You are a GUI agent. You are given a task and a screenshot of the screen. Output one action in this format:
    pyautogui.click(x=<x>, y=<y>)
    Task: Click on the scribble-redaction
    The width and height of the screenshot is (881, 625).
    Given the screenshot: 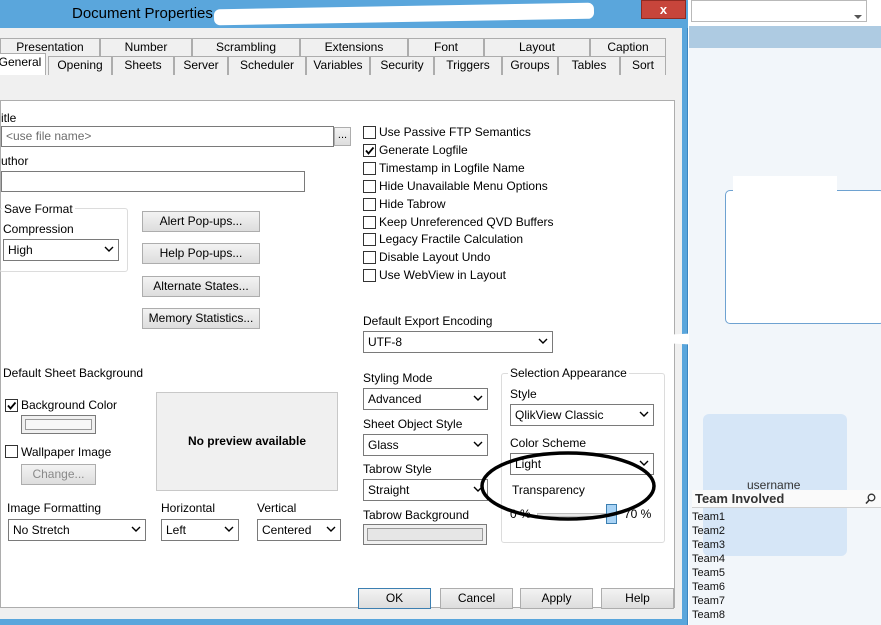 What is the action you would take?
    pyautogui.click(x=785, y=238)
    